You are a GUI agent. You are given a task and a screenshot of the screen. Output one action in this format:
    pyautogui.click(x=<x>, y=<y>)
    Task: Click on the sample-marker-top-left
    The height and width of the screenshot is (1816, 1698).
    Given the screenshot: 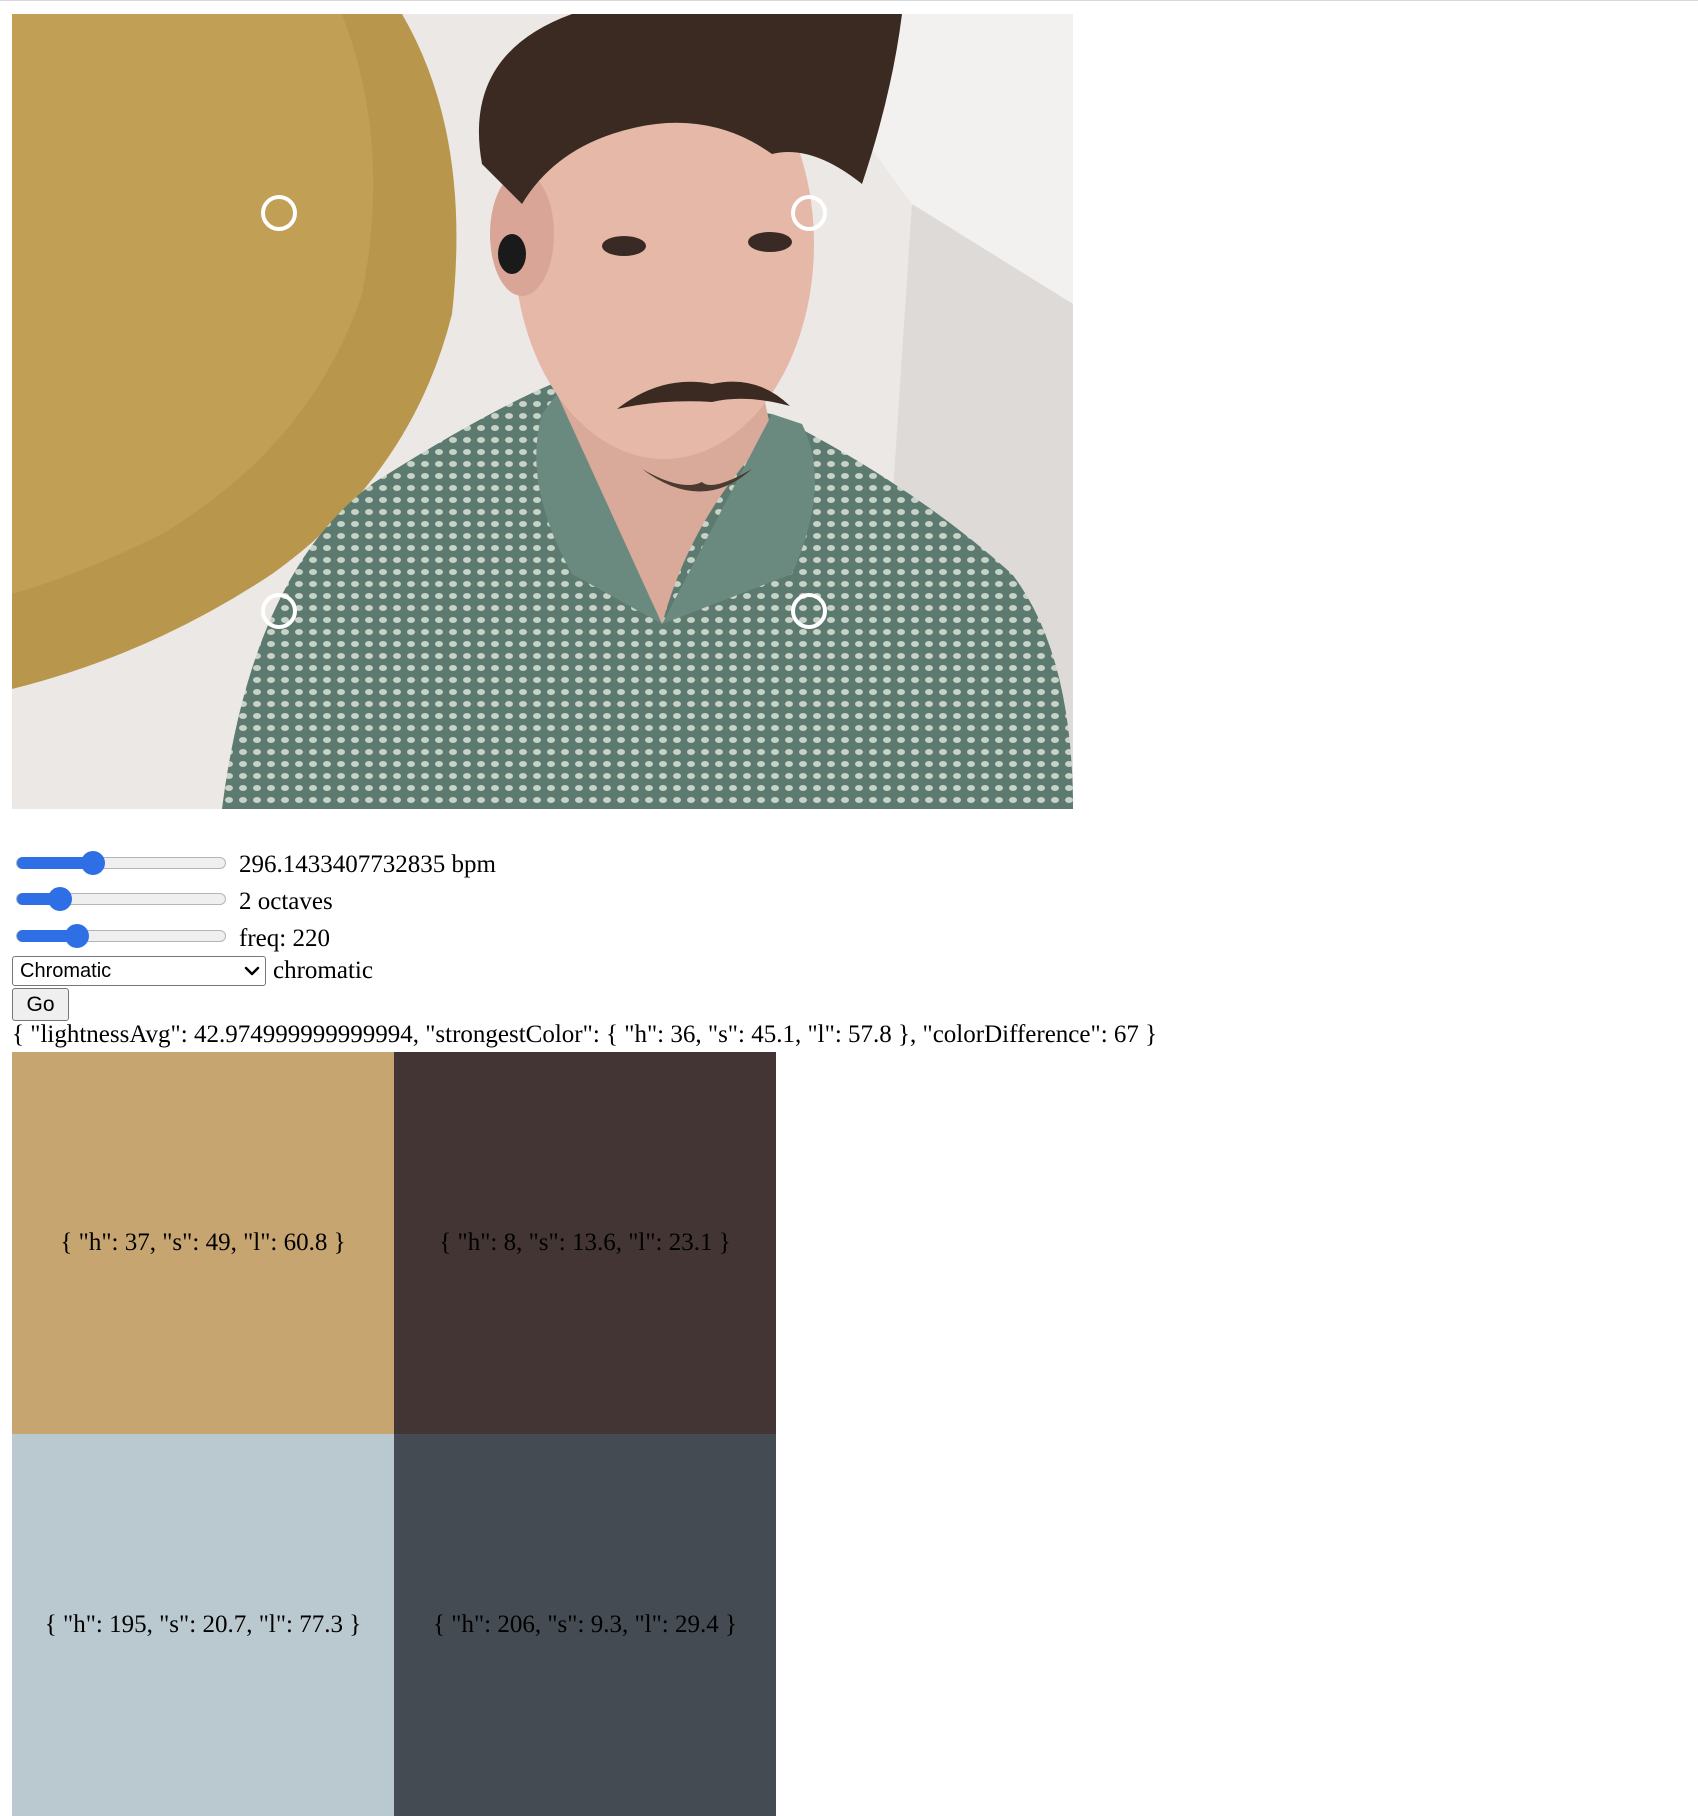 What is the action you would take?
    pyautogui.click(x=279, y=213)
    